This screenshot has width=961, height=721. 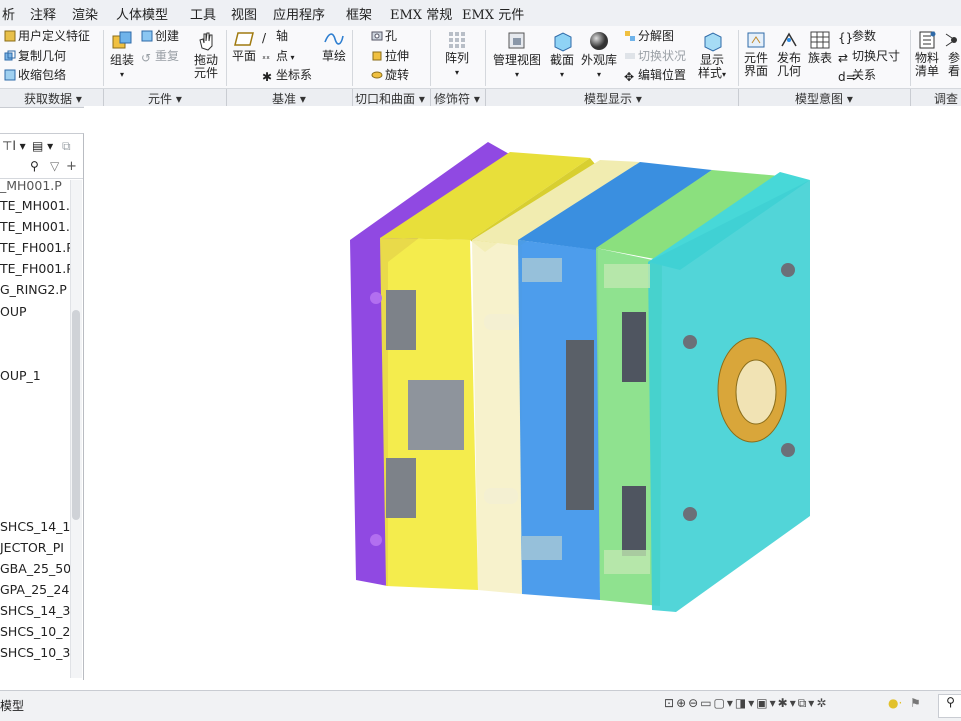 What do you see at coordinates (43, 13) in the screenshot?
I see `tab-annotate: 注释` at bounding box center [43, 13].